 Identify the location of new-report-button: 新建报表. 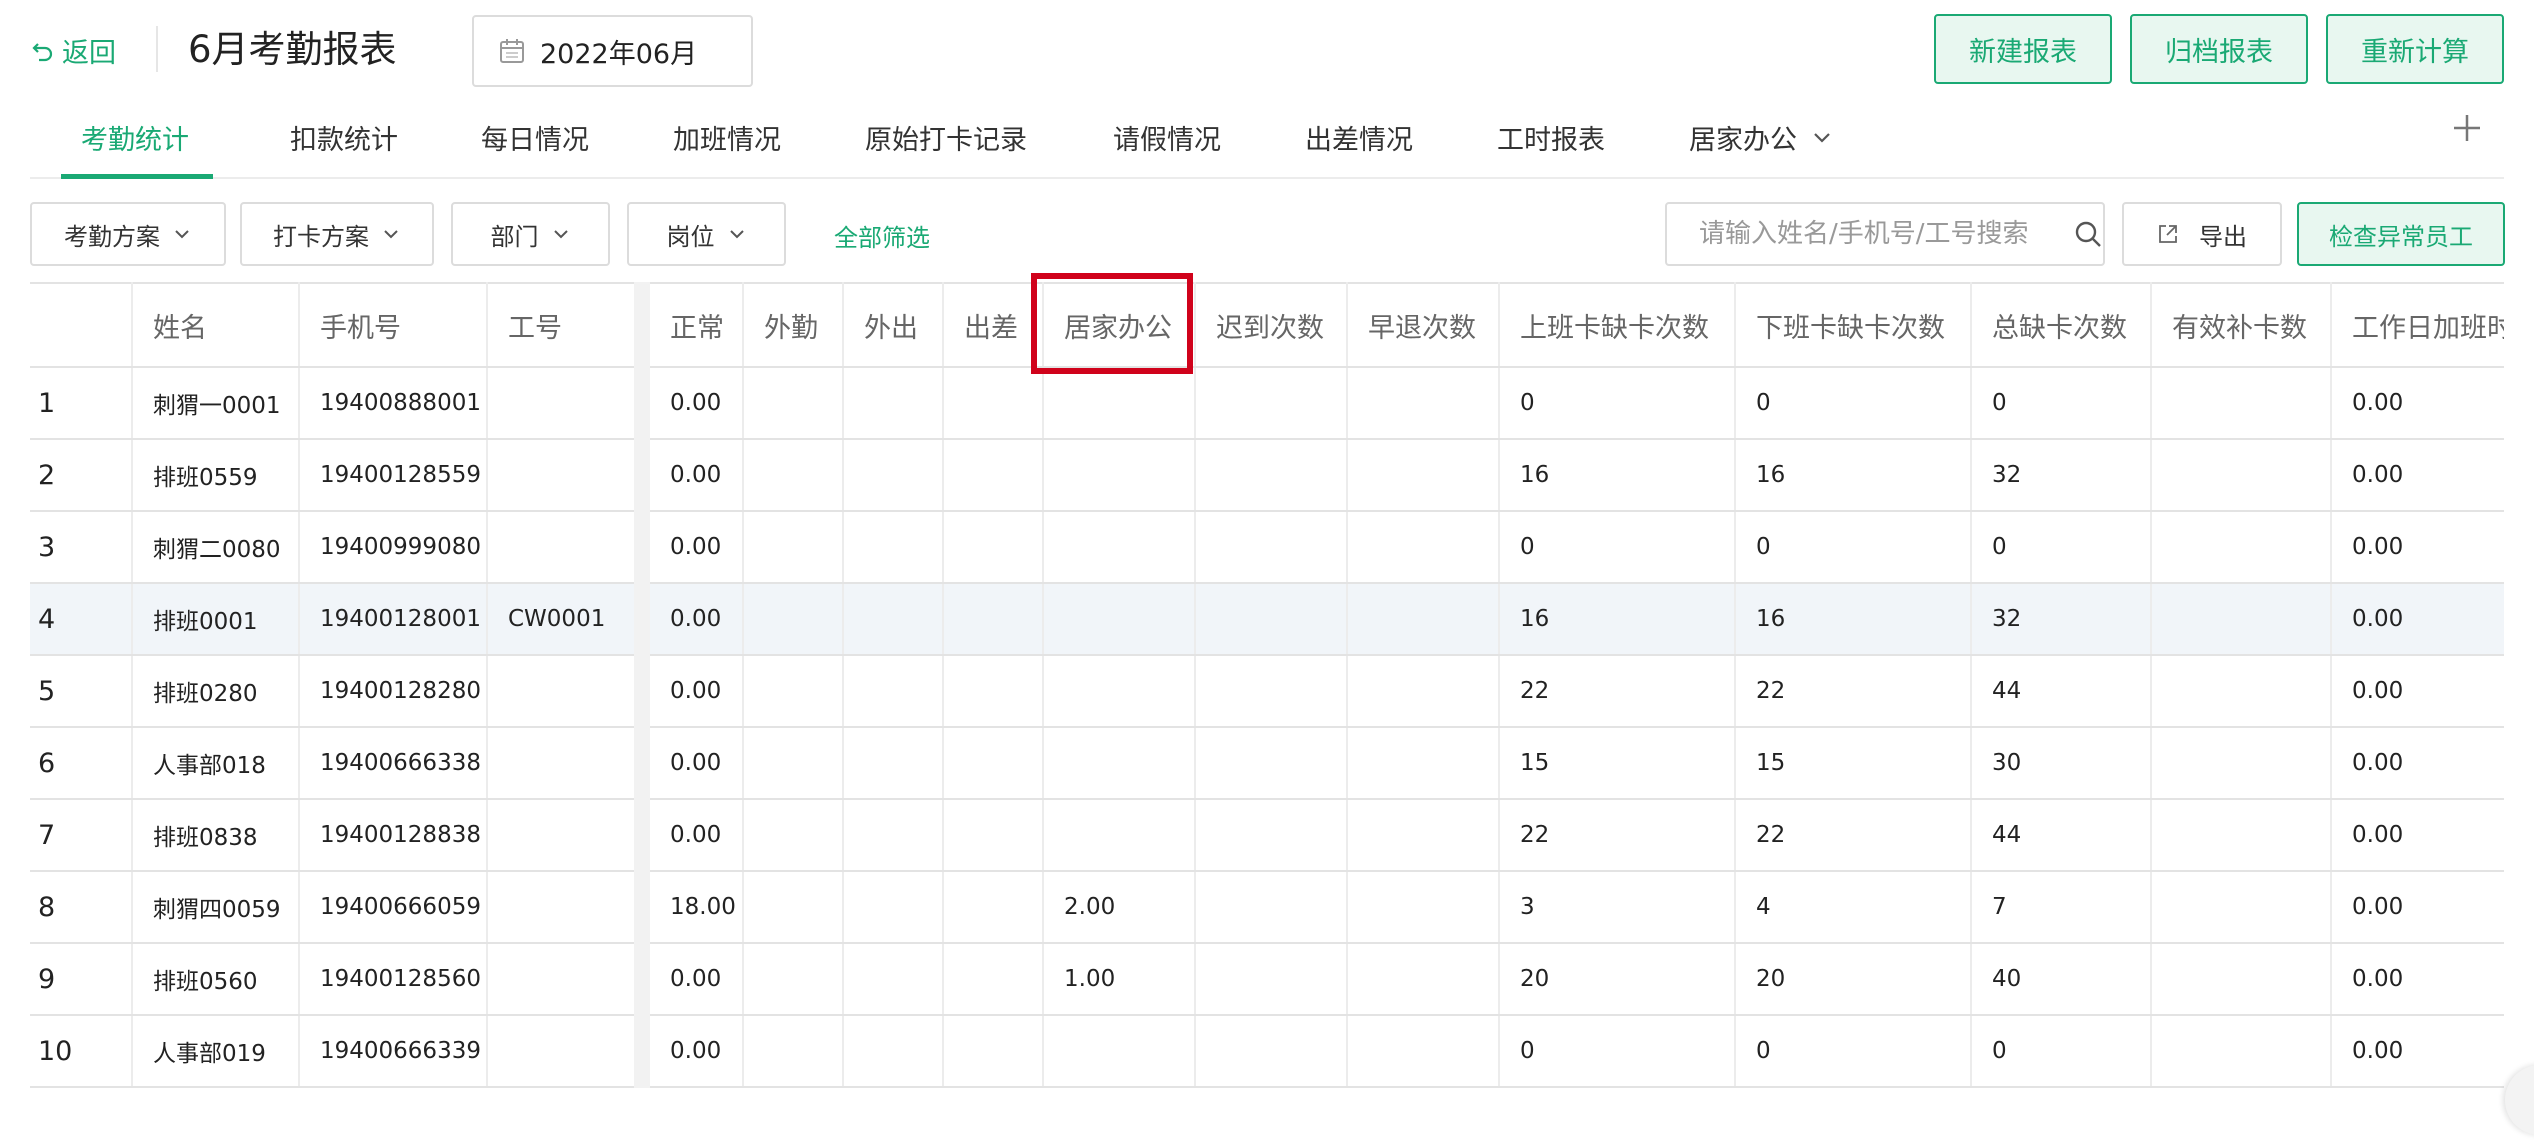
(2023, 49).